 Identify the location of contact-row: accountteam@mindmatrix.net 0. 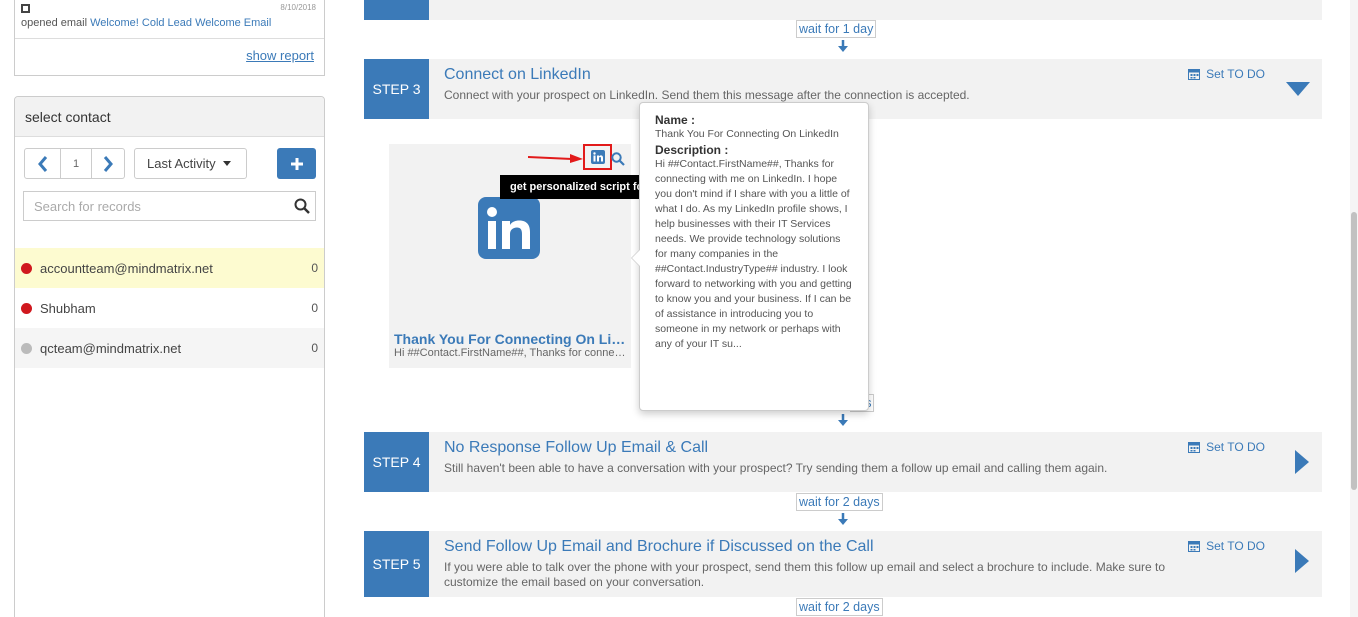
(169, 268).